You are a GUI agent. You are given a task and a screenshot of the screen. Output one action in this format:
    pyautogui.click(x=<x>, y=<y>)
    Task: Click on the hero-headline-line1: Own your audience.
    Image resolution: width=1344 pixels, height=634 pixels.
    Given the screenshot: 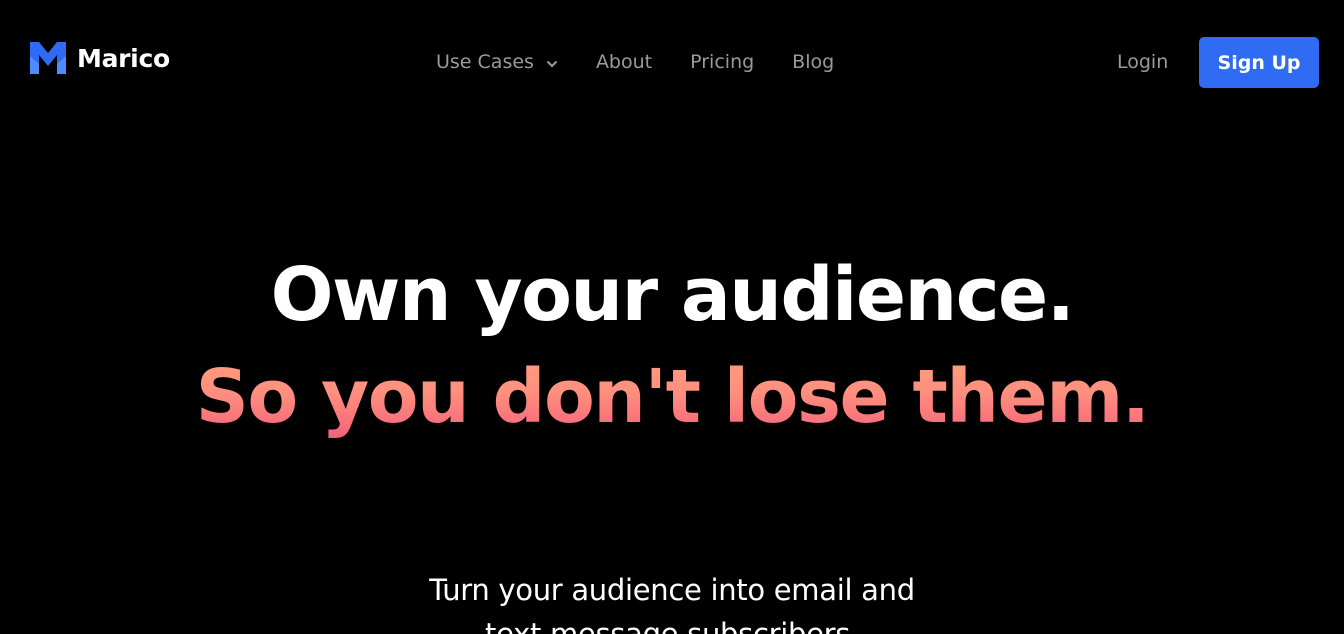 What is the action you would take?
    pyautogui.click(x=672, y=295)
    